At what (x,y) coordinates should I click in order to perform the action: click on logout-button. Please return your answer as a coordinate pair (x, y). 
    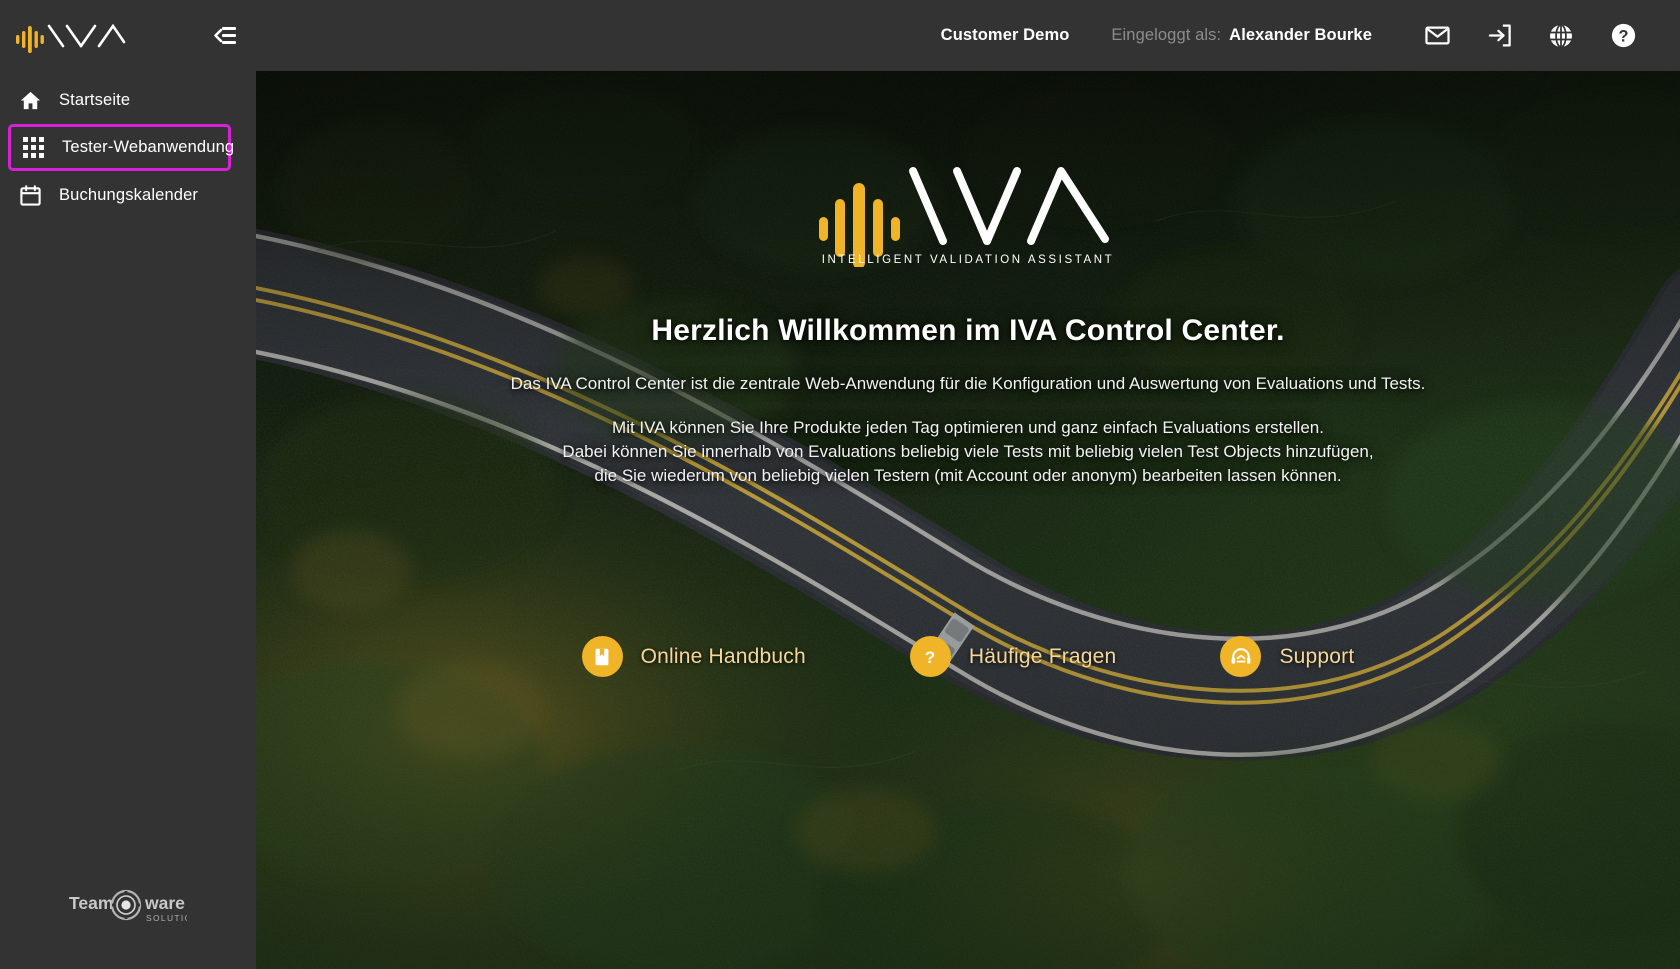
    Looking at the image, I should click on (1499, 35).